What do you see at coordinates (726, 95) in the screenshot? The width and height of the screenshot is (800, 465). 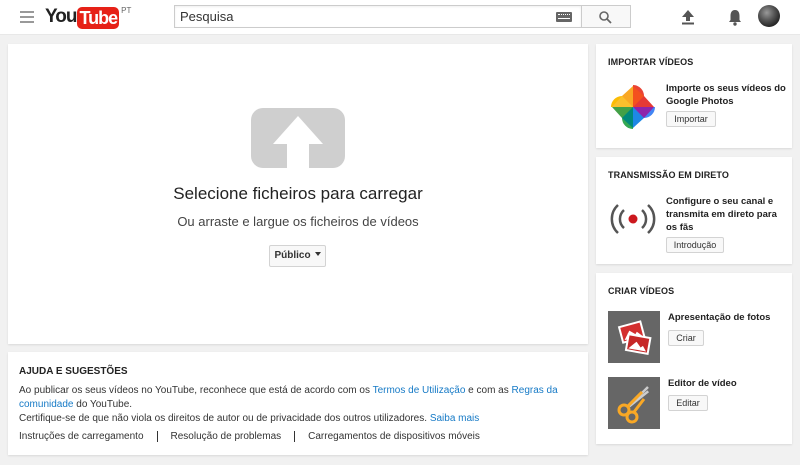 I see `import-text: Importe os seus vídeos do Google Photos` at bounding box center [726, 95].